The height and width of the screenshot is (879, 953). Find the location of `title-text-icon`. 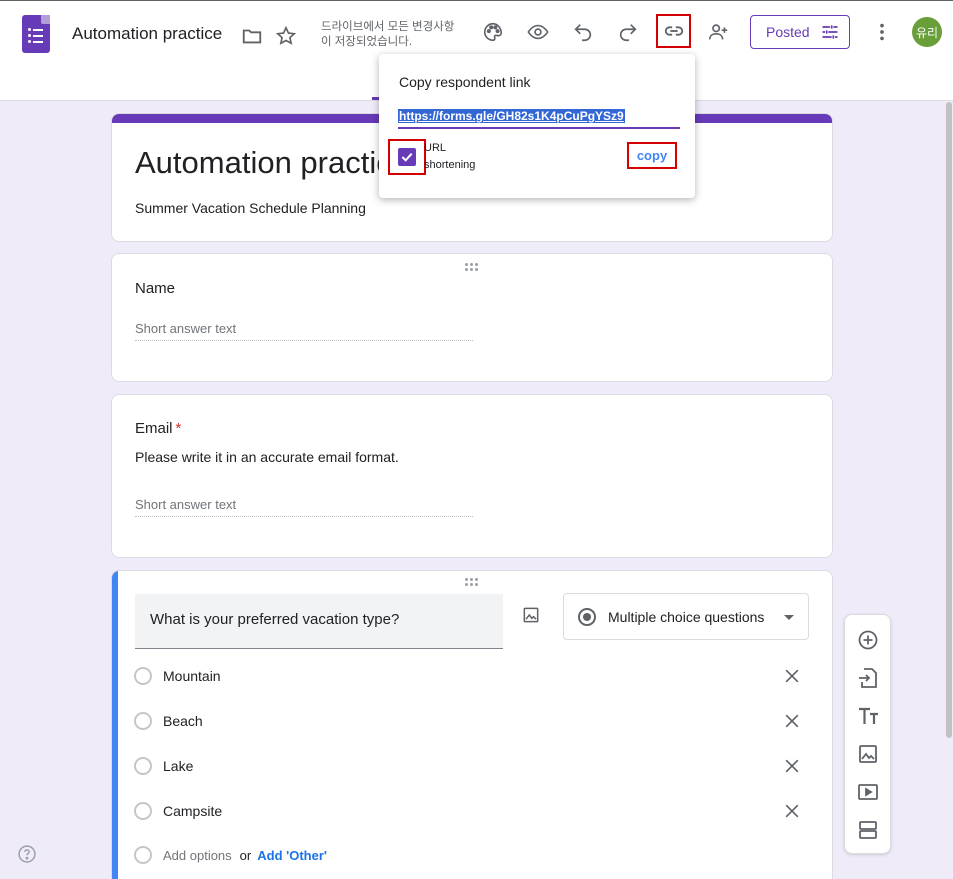

title-text-icon is located at coordinates (868, 716).